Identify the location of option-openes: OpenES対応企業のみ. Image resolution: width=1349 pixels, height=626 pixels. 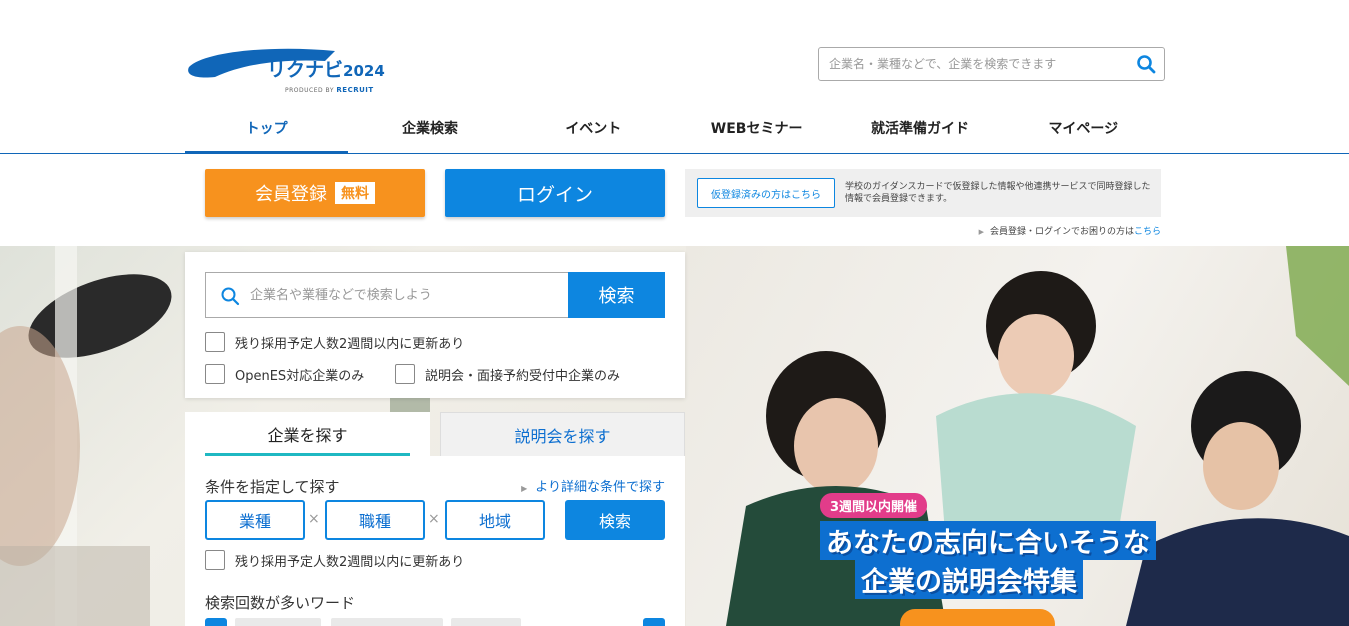
(284, 374).